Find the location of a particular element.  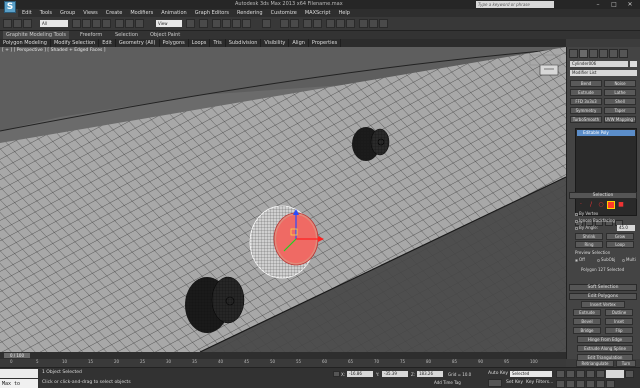

pan-icon is located at coordinates (590, 383).